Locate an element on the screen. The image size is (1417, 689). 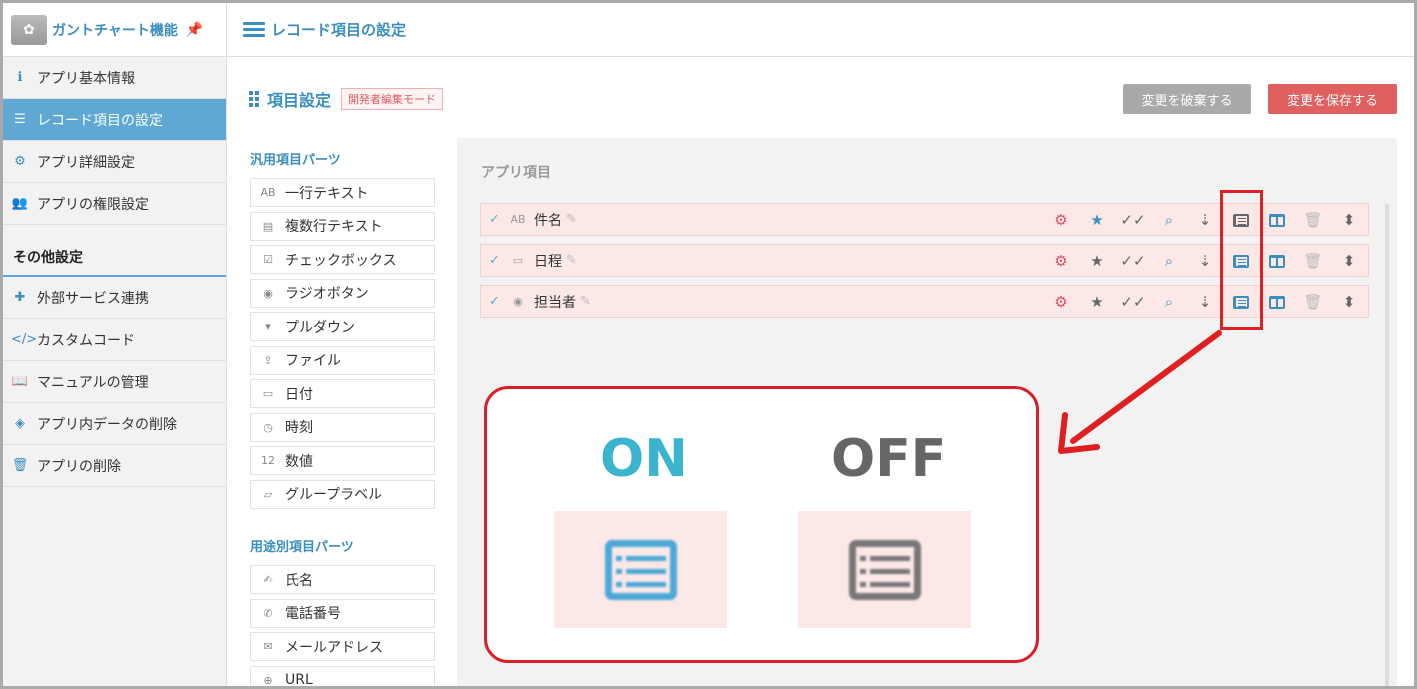
sidebar-section-other: その他設定 is located at coordinates (114, 251).